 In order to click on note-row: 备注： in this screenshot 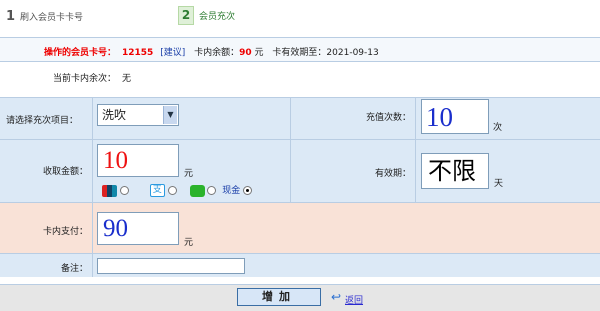, I will do `click(300, 265)`.